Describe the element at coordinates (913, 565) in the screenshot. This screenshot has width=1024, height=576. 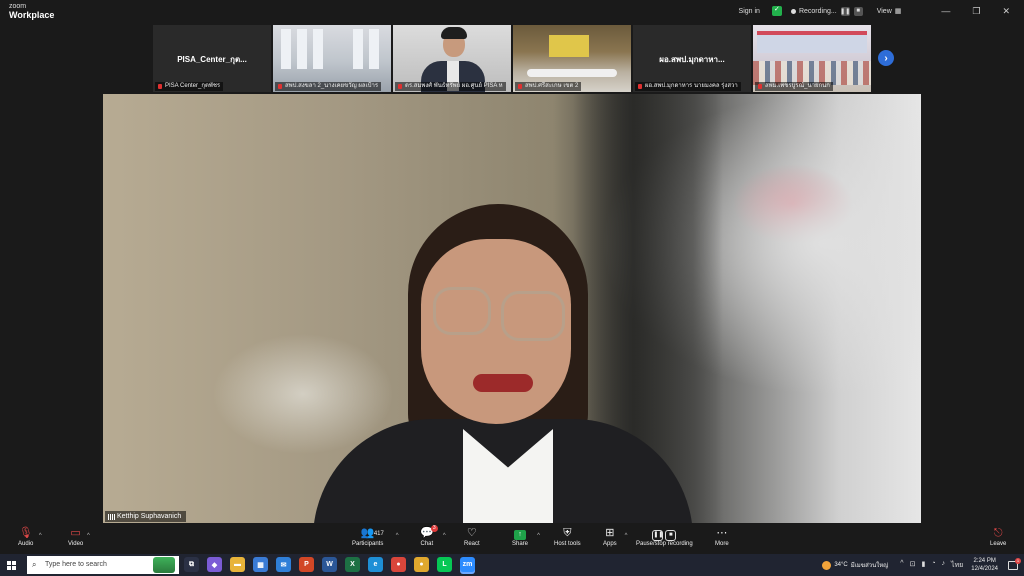
I see `network-icon: ⊡` at that location.